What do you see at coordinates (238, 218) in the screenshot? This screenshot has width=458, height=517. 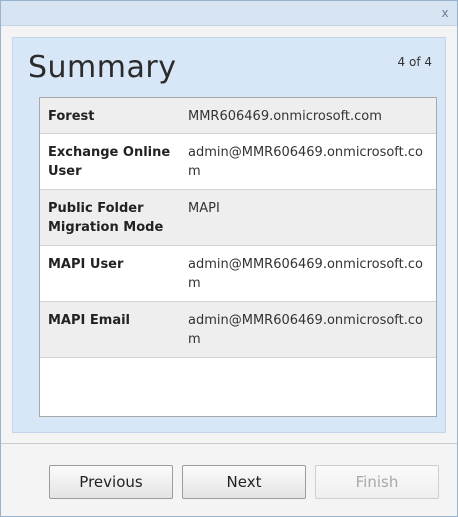 I see `table-row: Public Folder Migration Mode MAPI` at bounding box center [238, 218].